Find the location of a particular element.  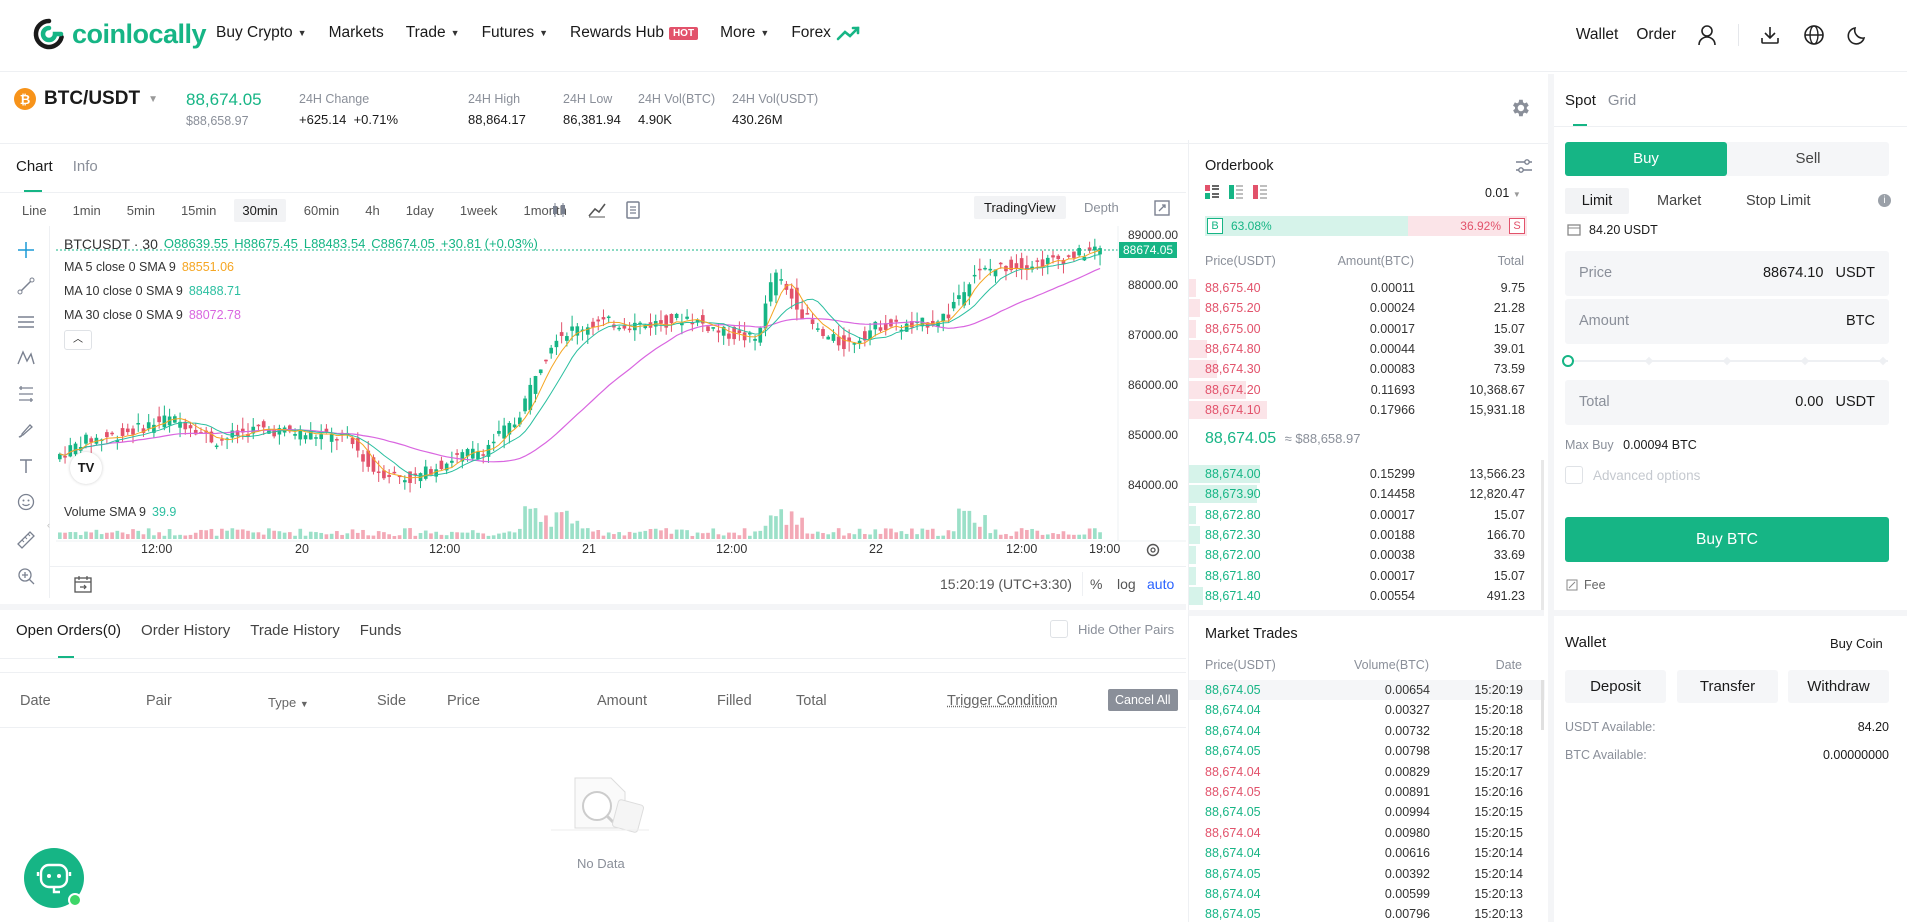

orderbook-settings-icon is located at coordinates (1524, 166).